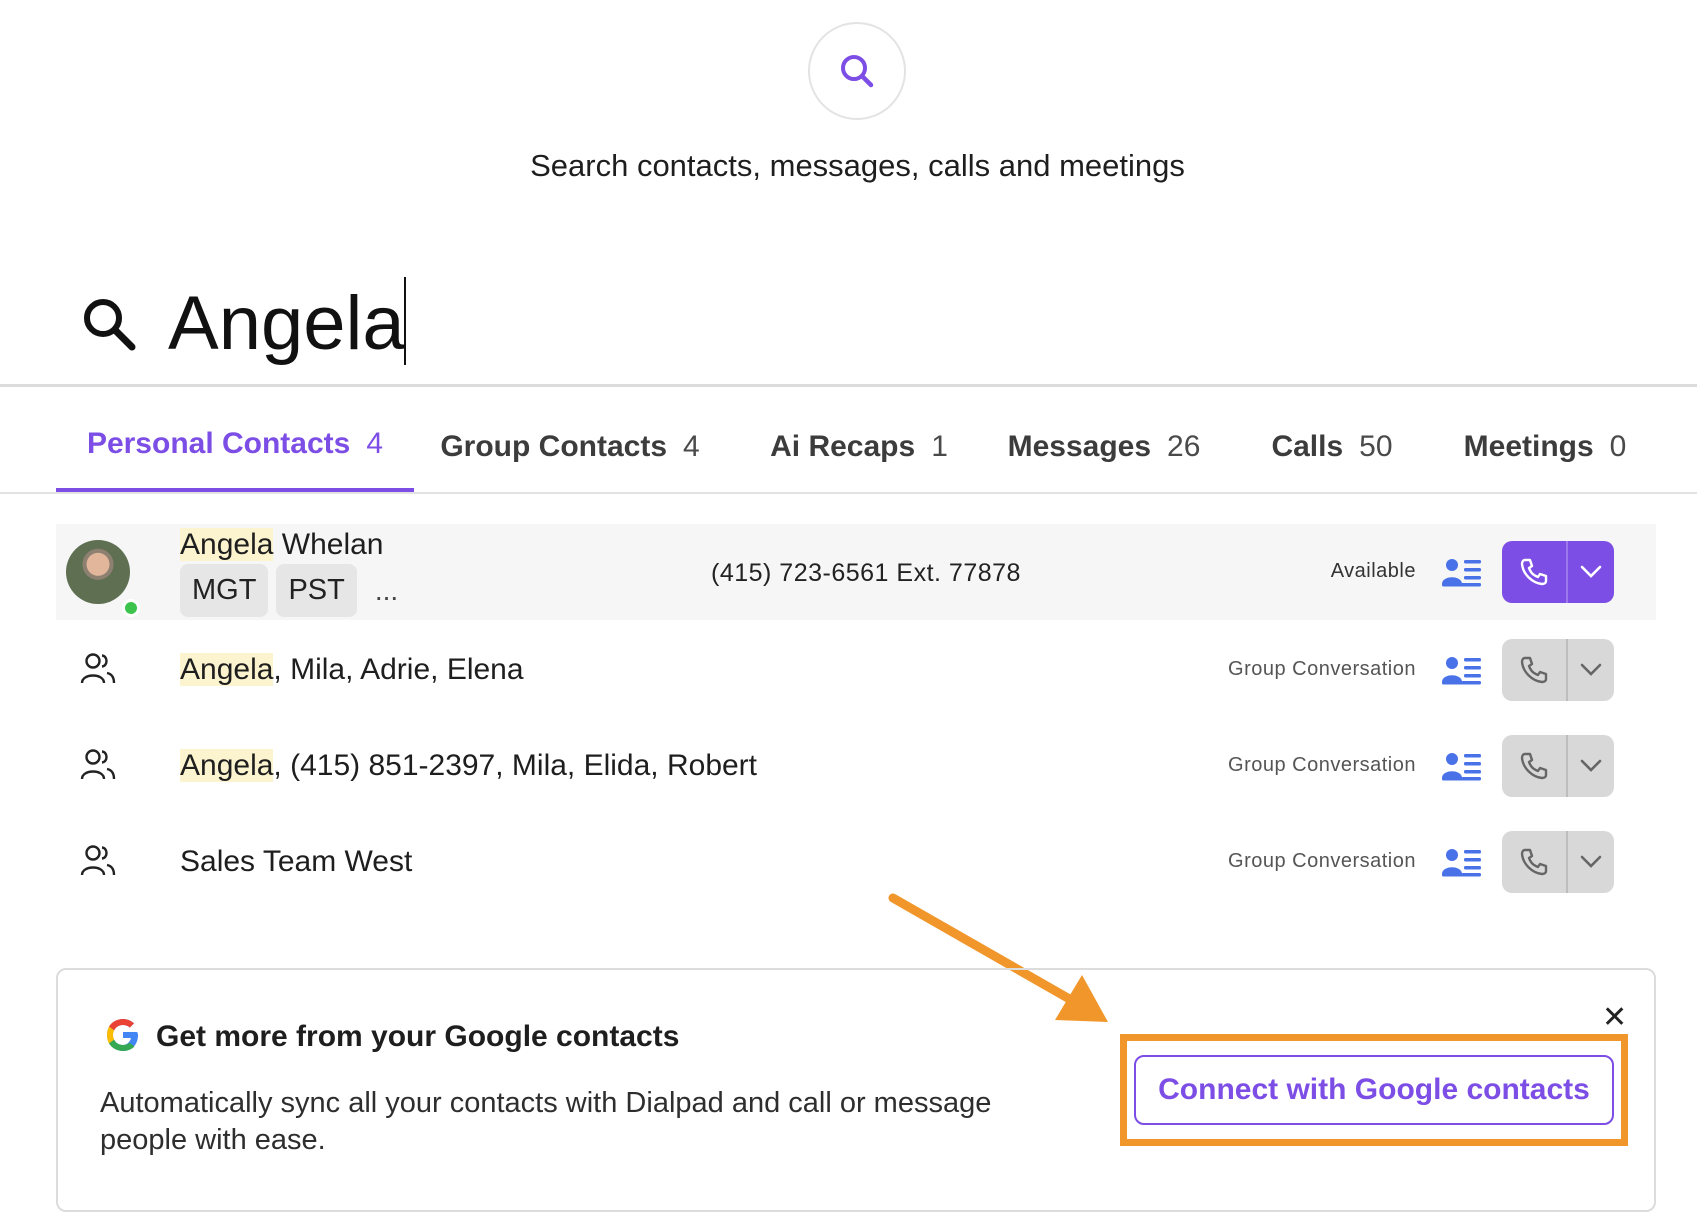 This screenshot has width=1697, height=1228. What do you see at coordinates (843, 446) in the screenshot?
I see `tab-label: Ai Recaps` at bounding box center [843, 446].